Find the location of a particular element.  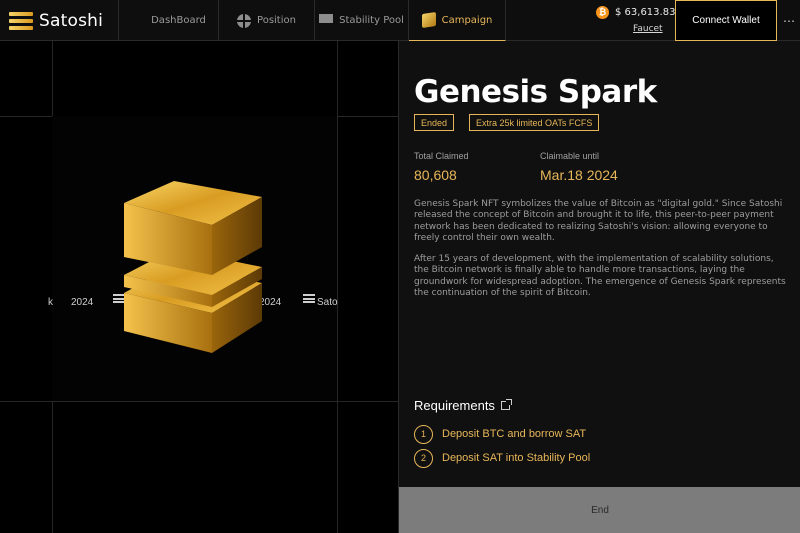

requirement-item: 1 Deposit BTC and borrow SAT is located at coordinates (500, 434).